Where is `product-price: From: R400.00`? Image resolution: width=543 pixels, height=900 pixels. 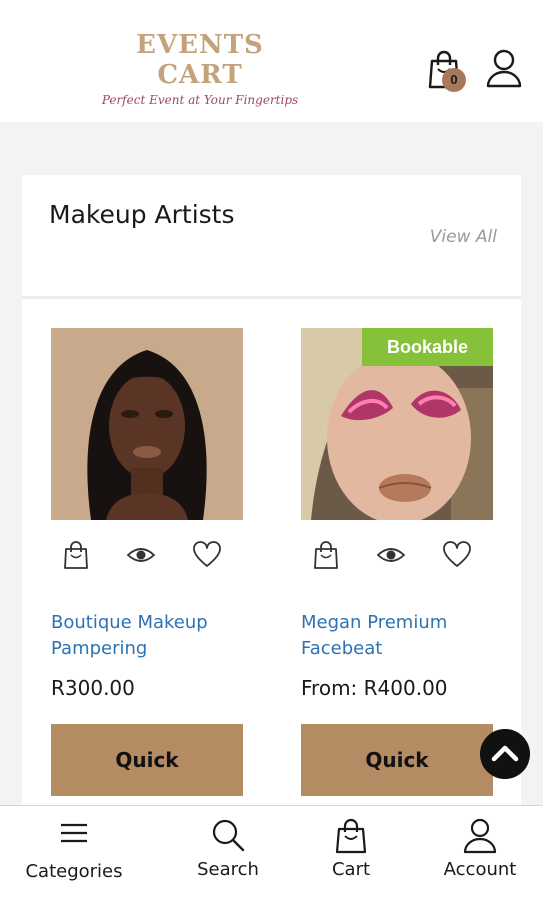
product-price: From: R400.00 is located at coordinates (374, 688).